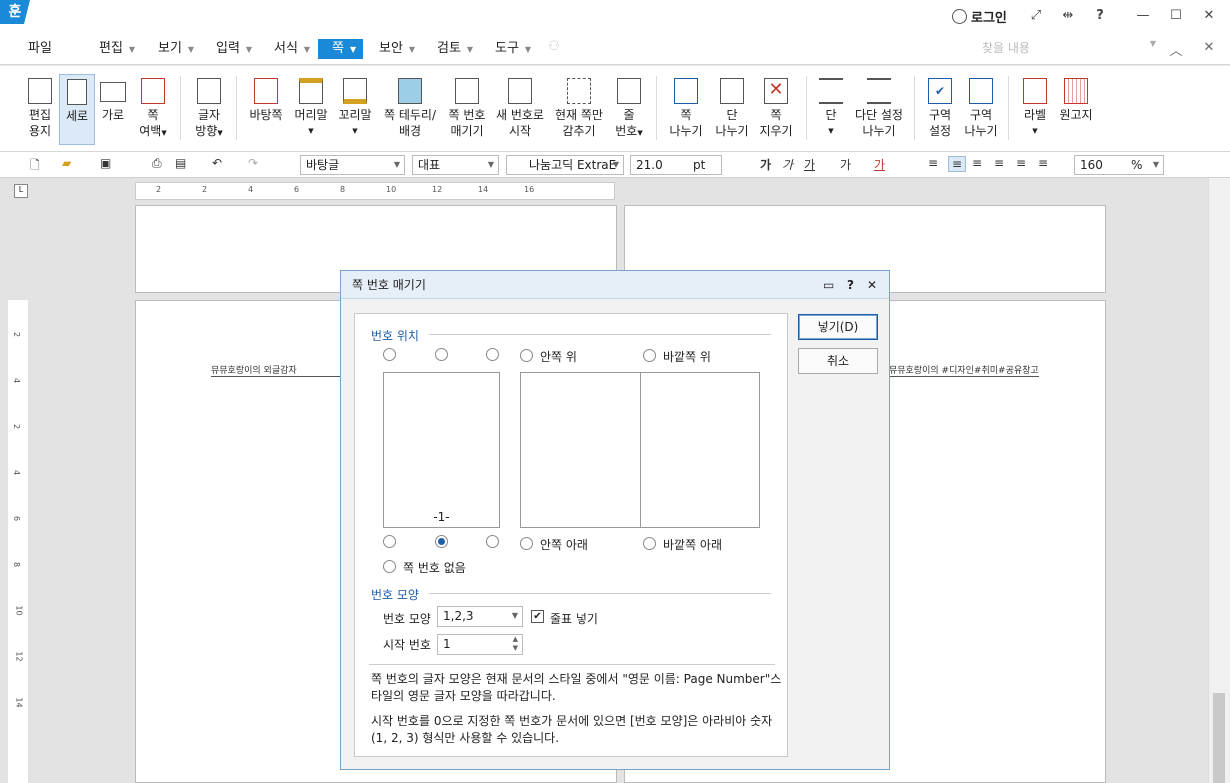  What do you see at coordinates (979, 16) in the screenshot?
I see `login-button: 로그인` at bounding box center [979, 16].